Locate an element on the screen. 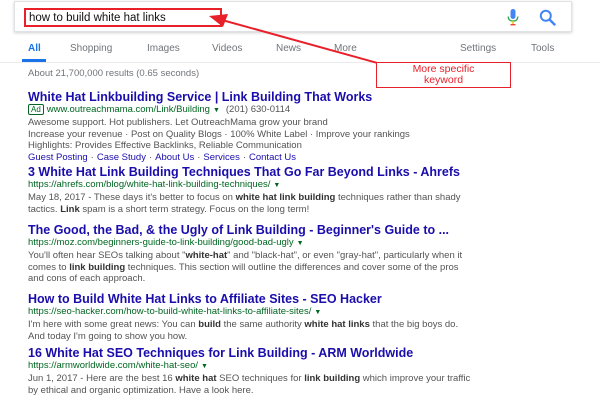 The image size is (600, 400). tab-all: All is located at coordinates (34, 48).